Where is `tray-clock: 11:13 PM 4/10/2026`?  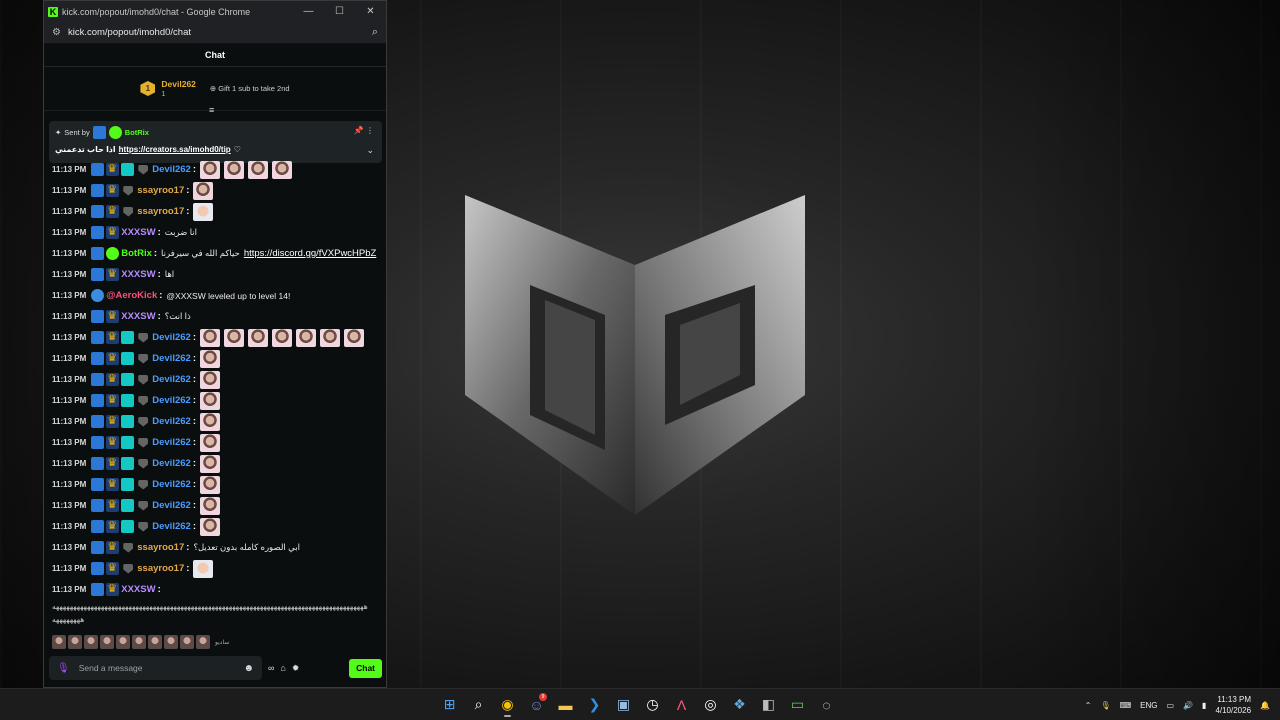
tray-clock: 11:13 PM 4/10/2026 is located at coordinates (1233, 705).